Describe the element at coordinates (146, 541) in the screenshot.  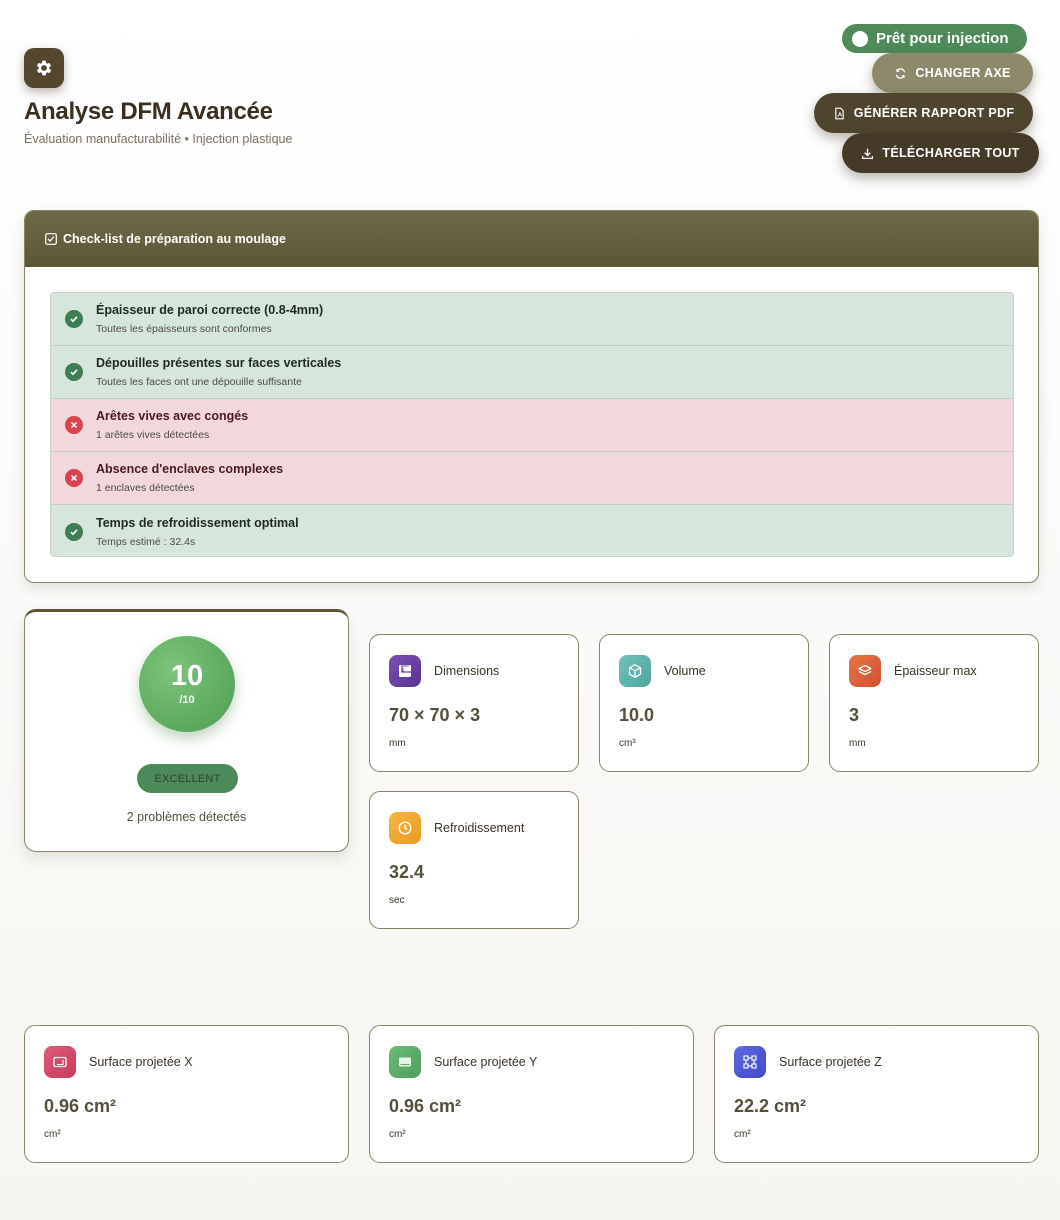
I see `checklist-item-detail: Temps estimé : 32.4s` at that location.